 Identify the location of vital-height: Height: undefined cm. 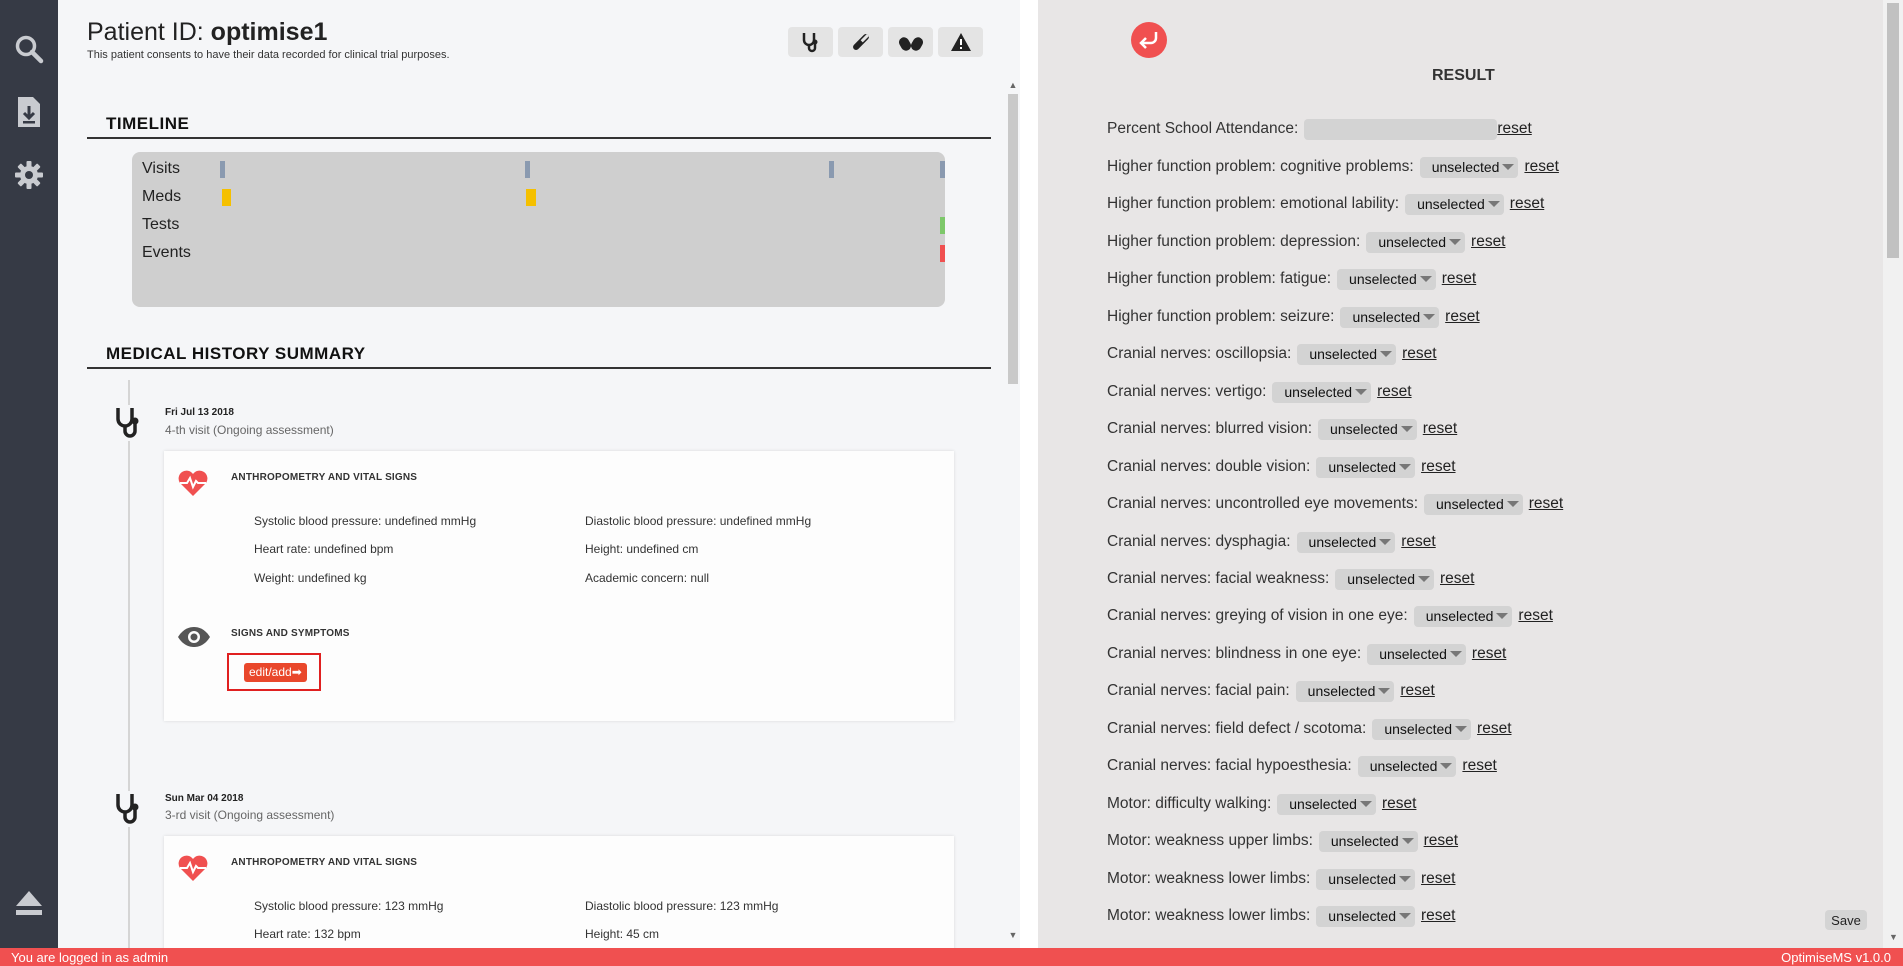
(642, 549).